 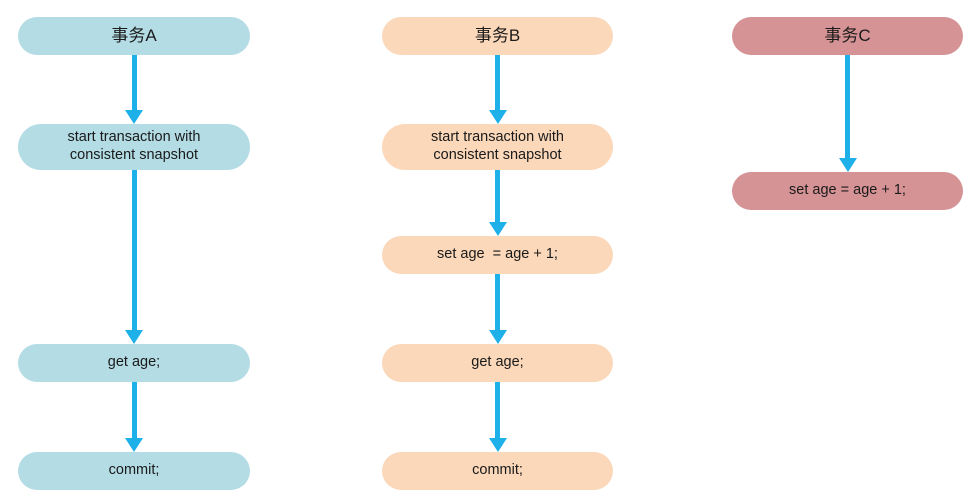 What do you see at coordinates (134, 363) in the screenshot?
I see `lane-a-step-get-age: get age;` at bounding box center [134, 363].